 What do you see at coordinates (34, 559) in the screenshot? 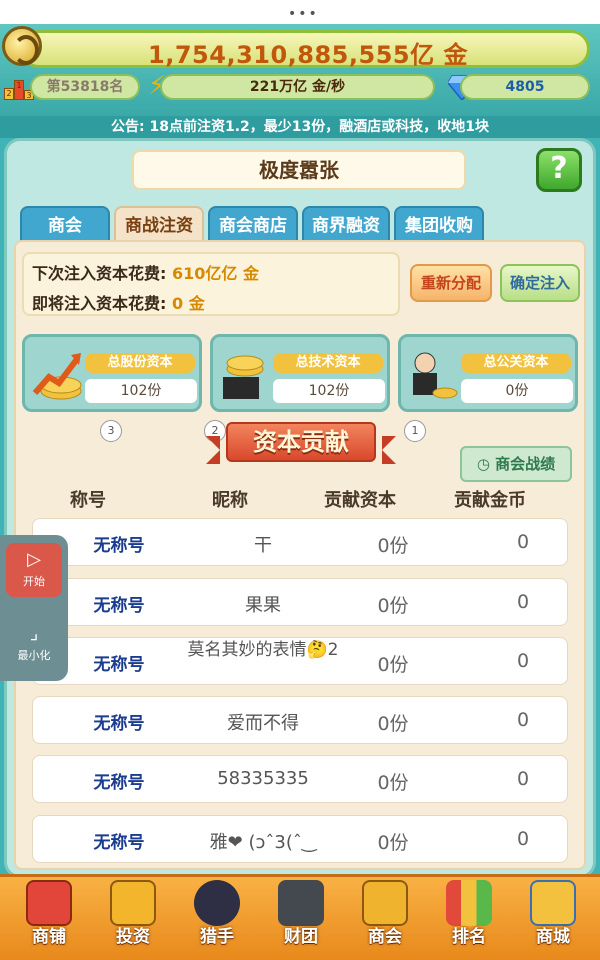
I see `play-icon: ▷` at bounding box center [34, 559].